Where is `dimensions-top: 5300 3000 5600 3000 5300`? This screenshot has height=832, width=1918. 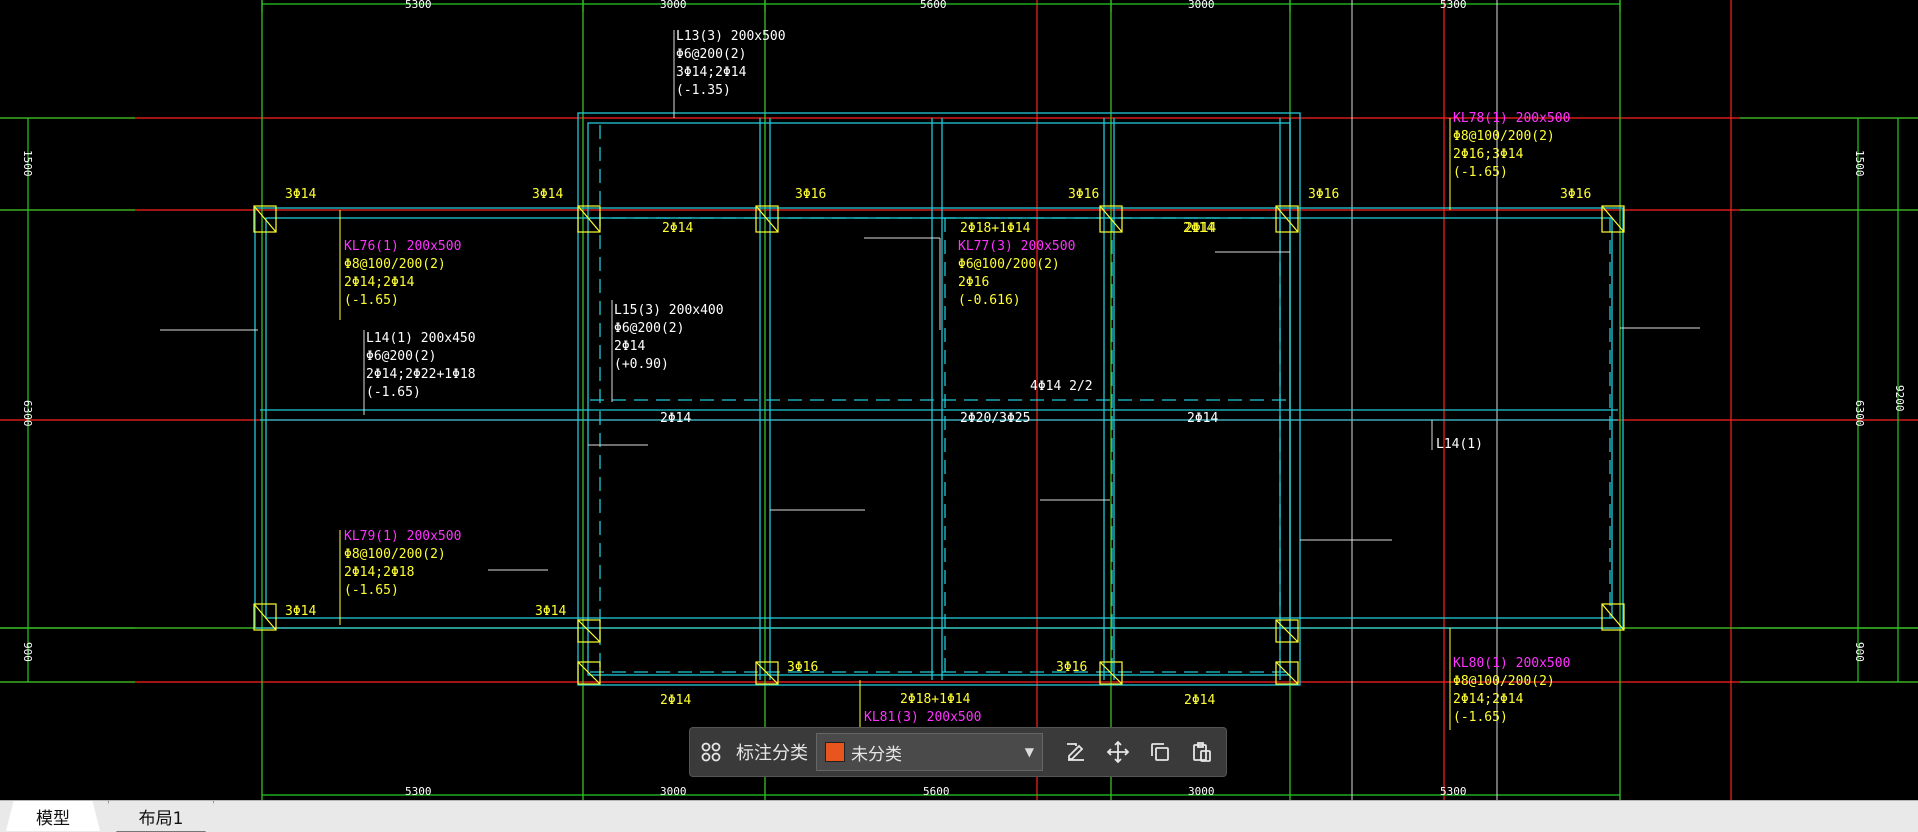
dimensions-top: 5300 3000 5600 3000 5300 is located at coordinates (936, 5).